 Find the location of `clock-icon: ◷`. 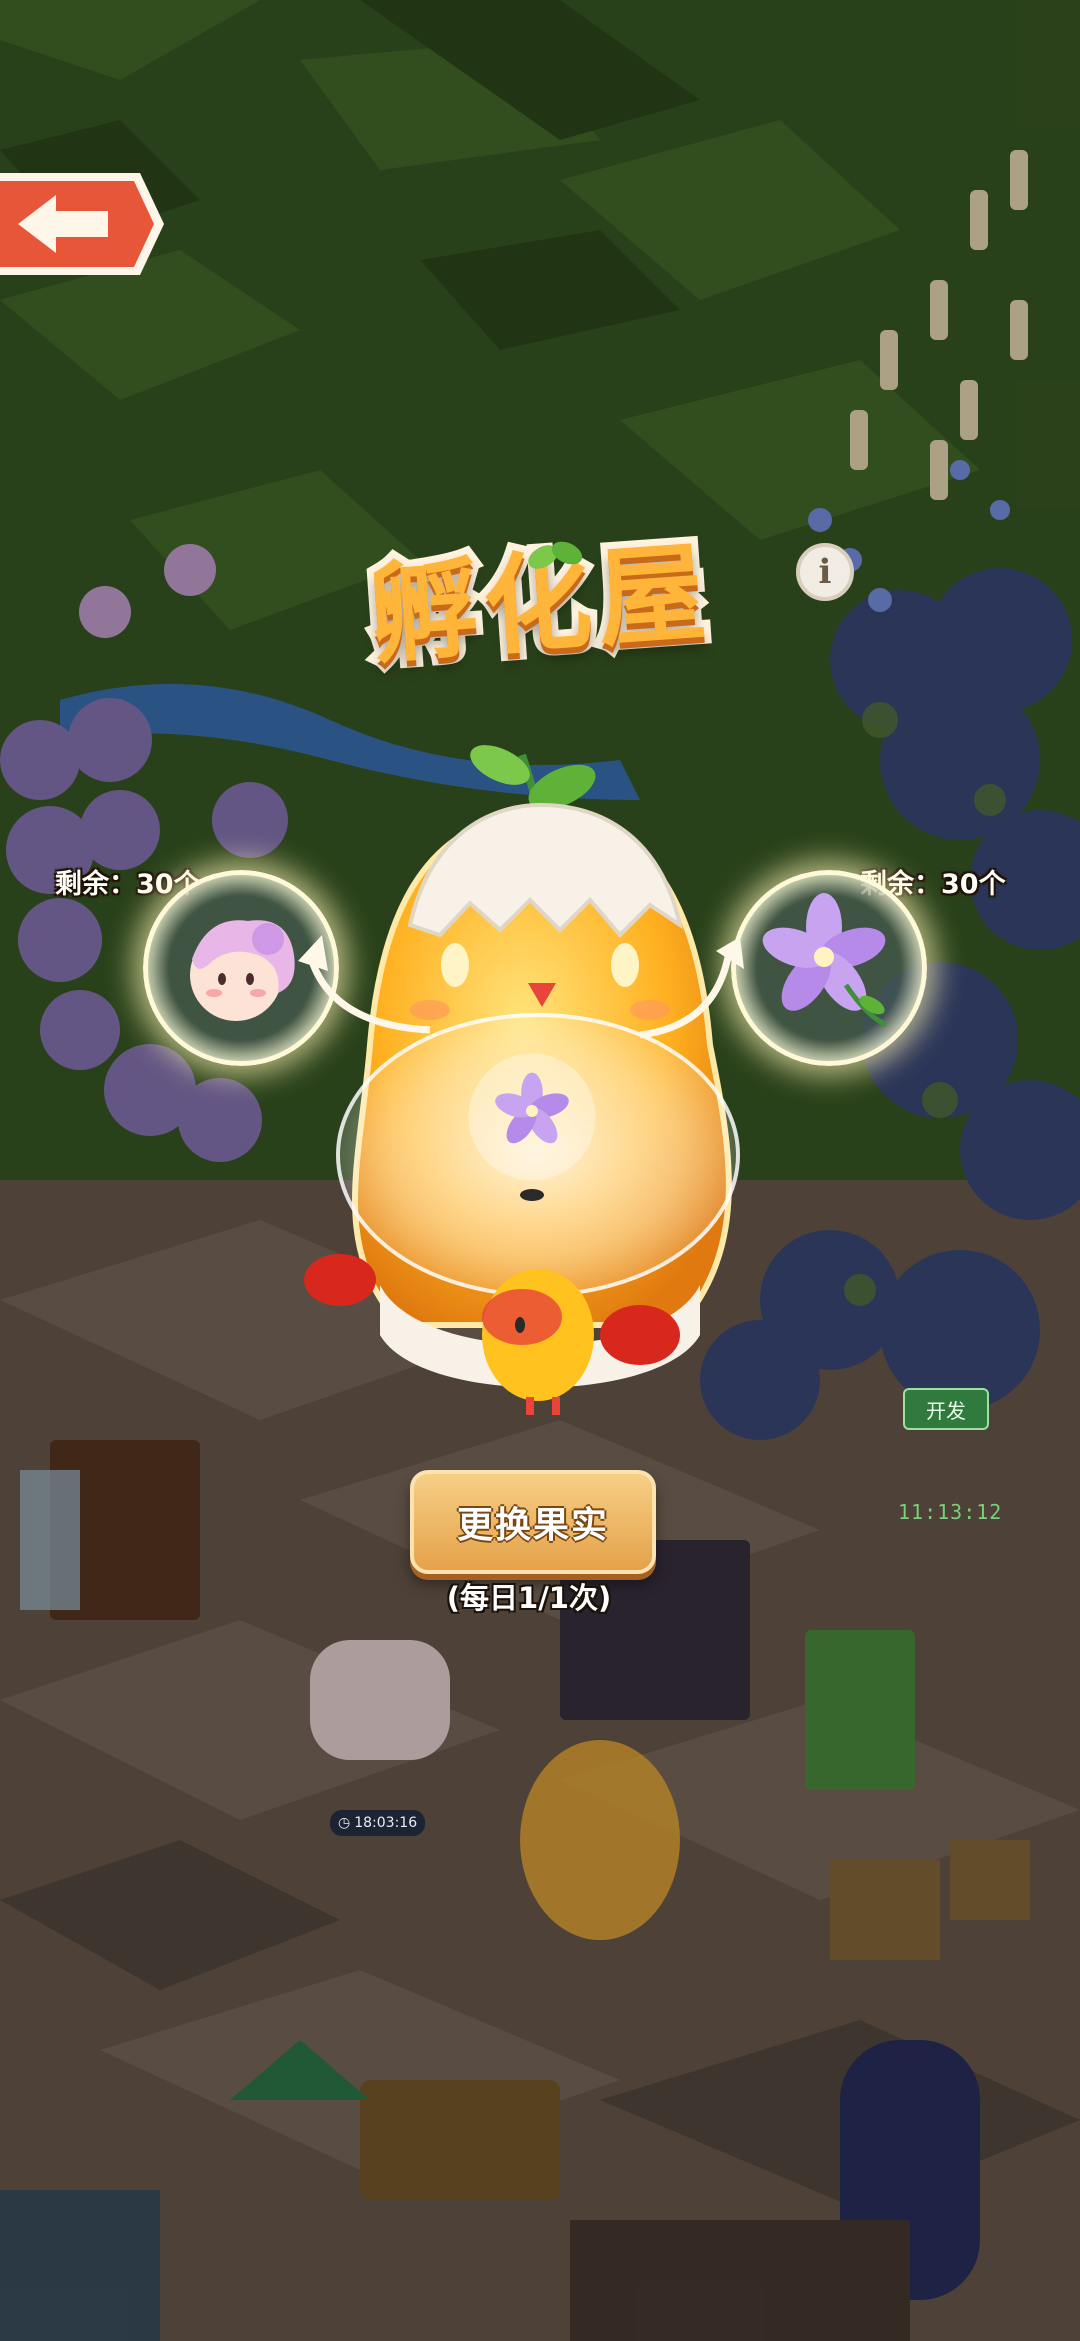

clock-icon: ◷ is located at coordinates (344, 1823).